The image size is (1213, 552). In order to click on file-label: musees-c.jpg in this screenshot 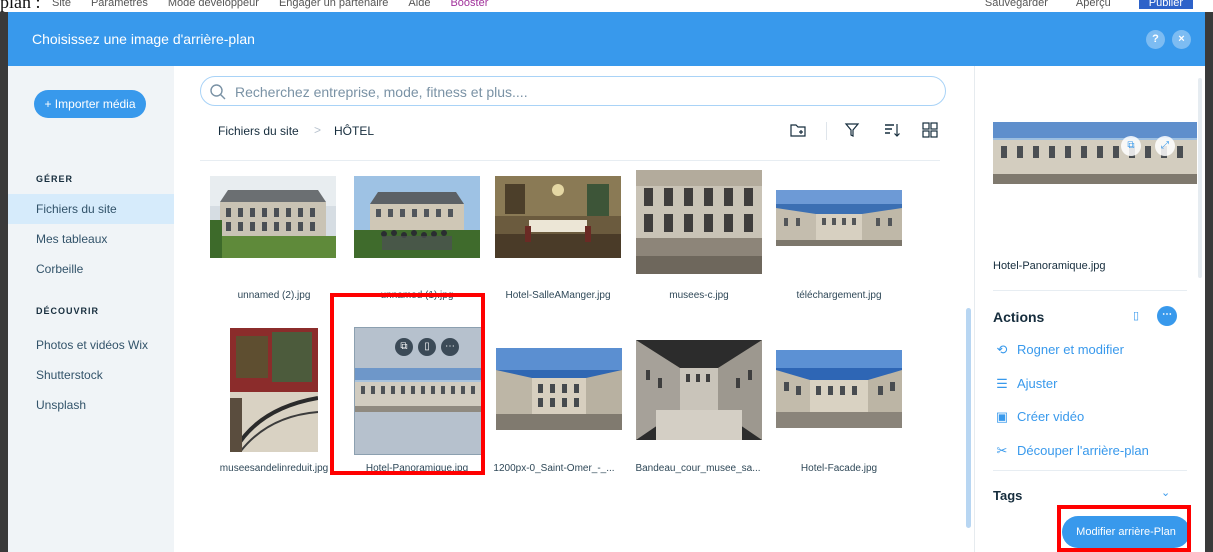, I will do `click(699, 295)`.